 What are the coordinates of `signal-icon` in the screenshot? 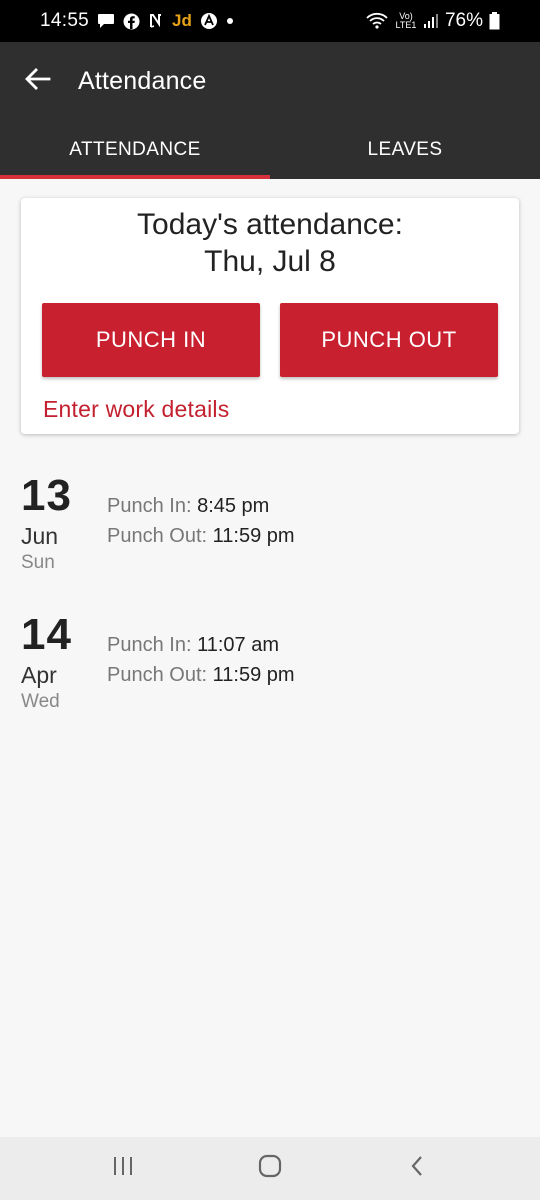 It's located at (431, 21).